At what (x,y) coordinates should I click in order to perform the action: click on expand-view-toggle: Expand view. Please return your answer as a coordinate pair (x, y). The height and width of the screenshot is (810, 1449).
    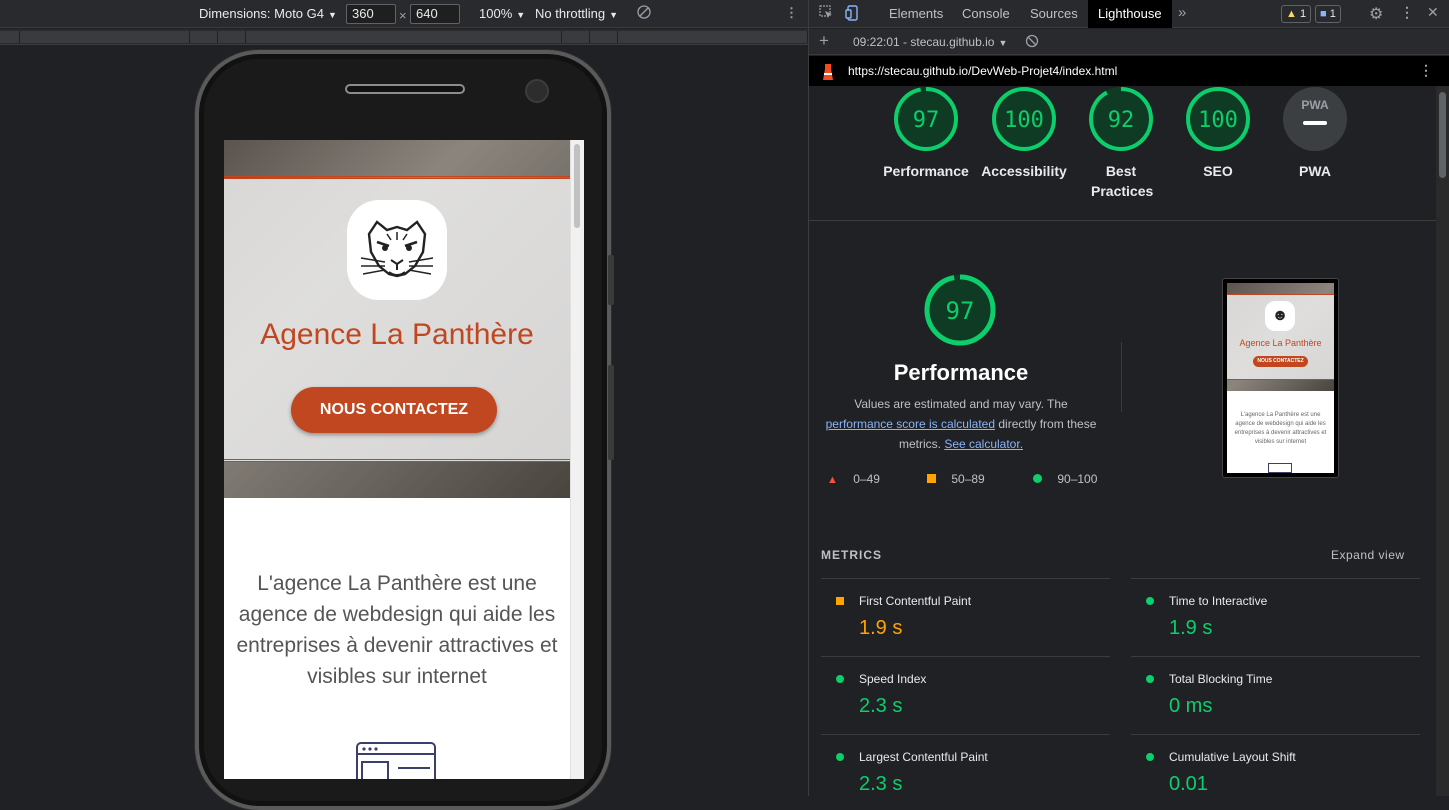
    Looking at the image, I should click on (1368, 555).